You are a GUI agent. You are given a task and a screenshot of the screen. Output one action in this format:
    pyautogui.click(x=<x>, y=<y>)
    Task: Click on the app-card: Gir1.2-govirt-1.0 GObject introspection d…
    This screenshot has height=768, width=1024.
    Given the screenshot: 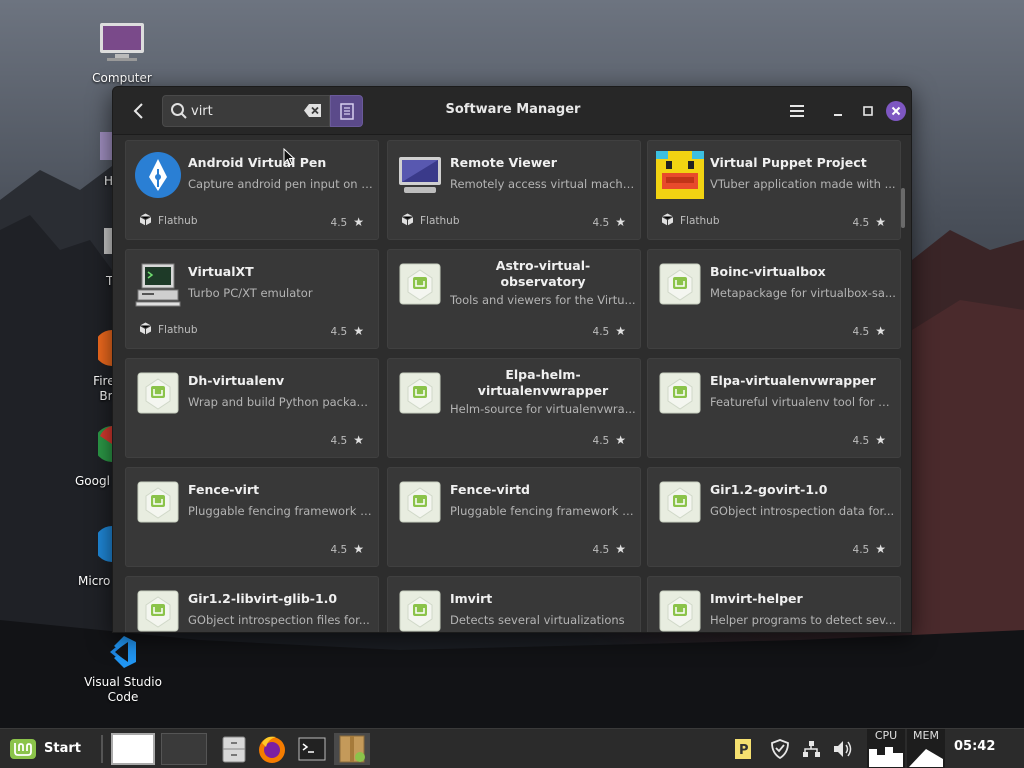 What is the action you would take?
    pyautogui.click(x=774, y=517)
    